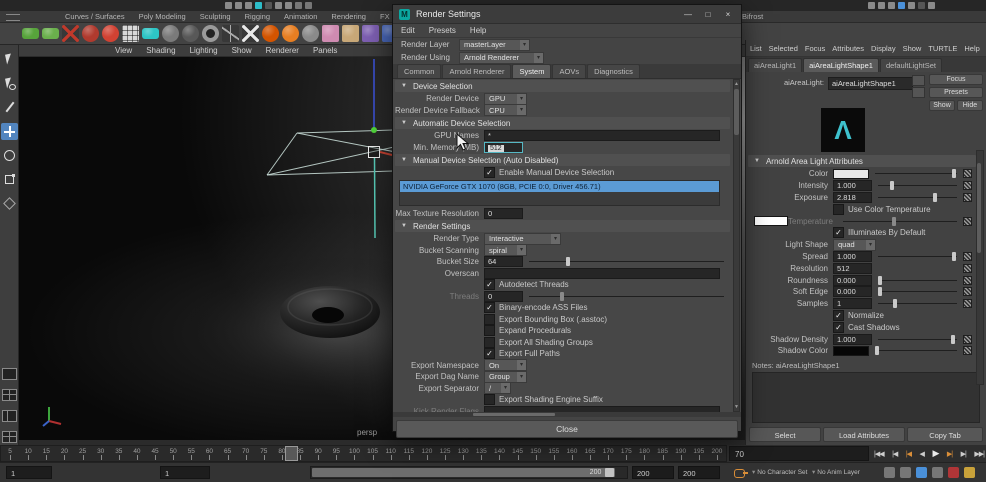  What do you see at coordinates (851, 350) in the screenshot?
I see `color-swatch-shadow-color` at bounding box center [851, 350].